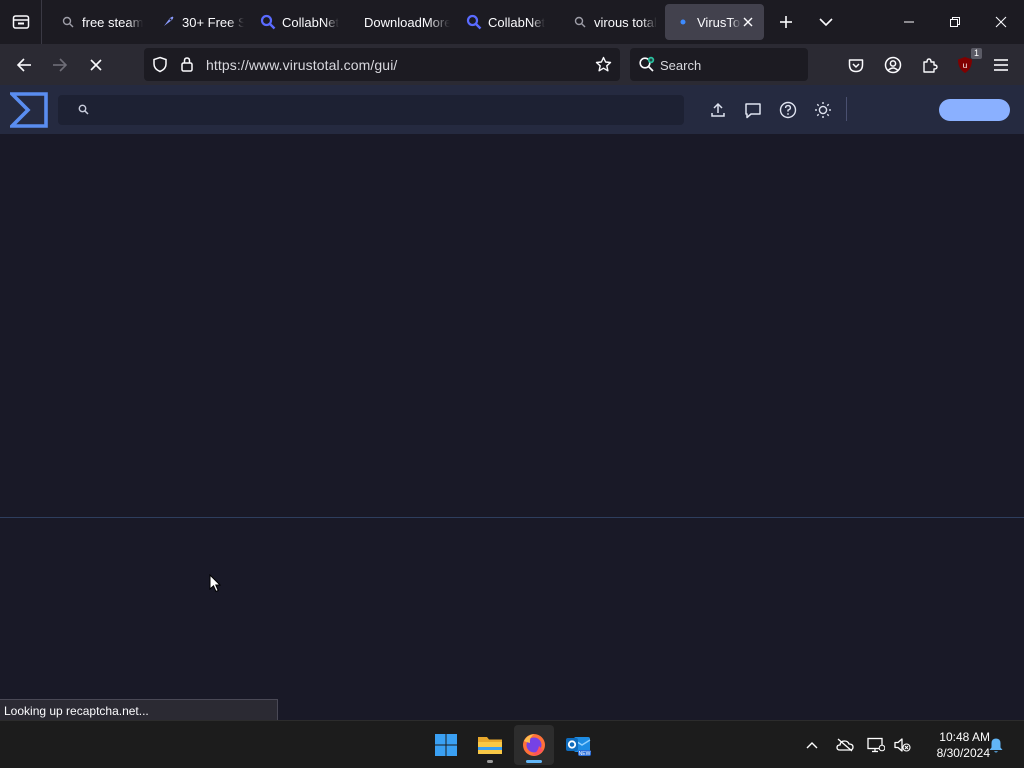 This screenshot has width=1024, height=768. I want to click on onedrive-tray, so click(845, 745).